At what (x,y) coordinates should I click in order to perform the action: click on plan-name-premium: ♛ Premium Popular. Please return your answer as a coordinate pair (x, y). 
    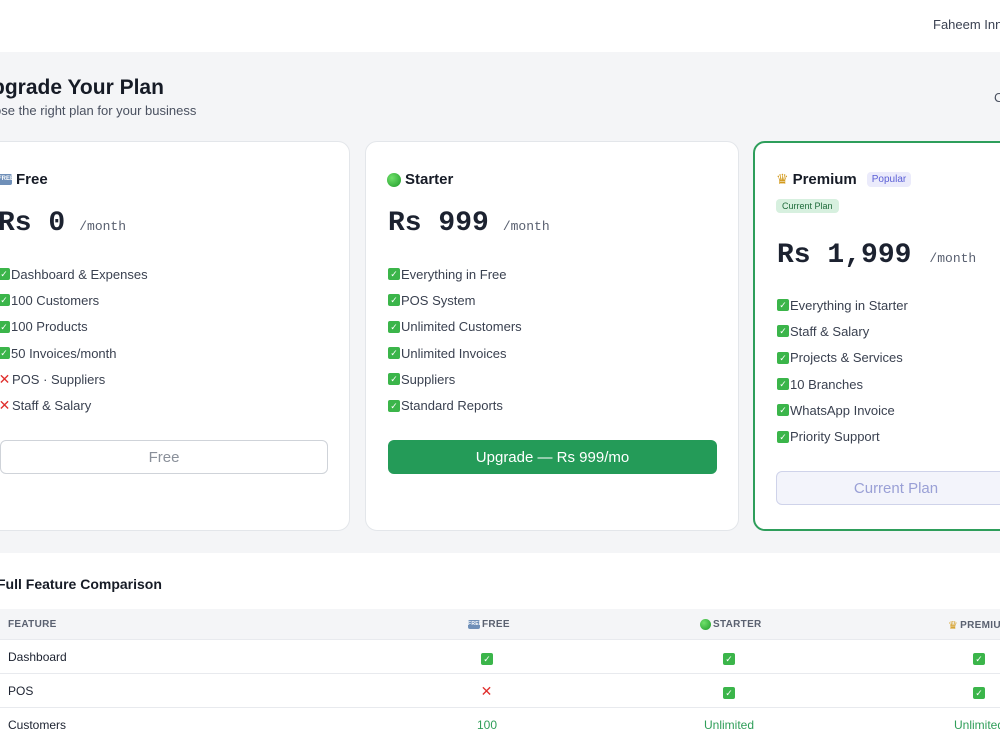
    Looking at the image, I should click on (844, 179).